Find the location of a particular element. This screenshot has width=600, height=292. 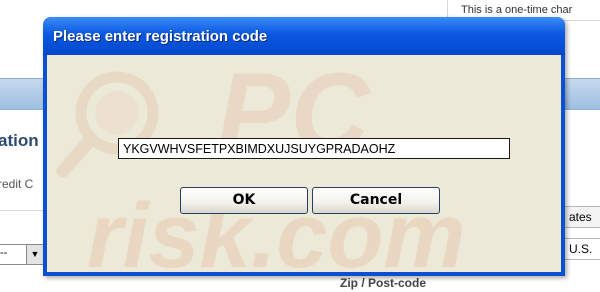

dropdown-arrow-icon: ▼ is located at coordinates (34, 254).